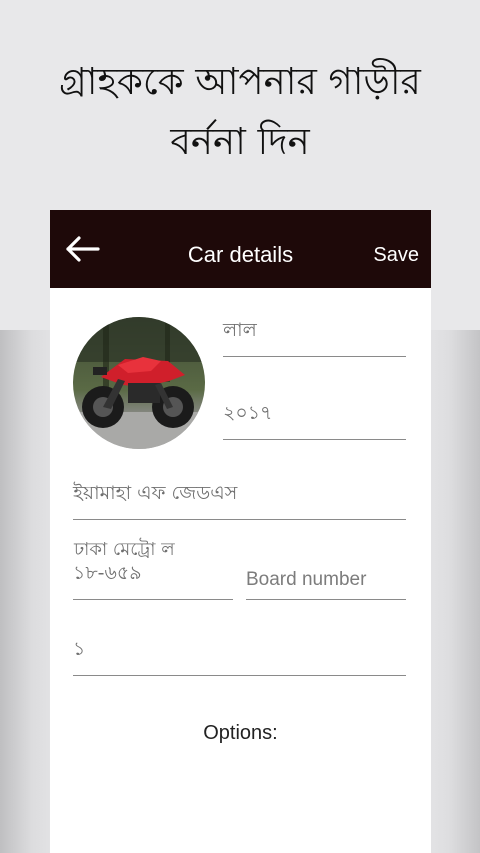  I want to click on board-number-placeholder: Board number, so click(306, 579).